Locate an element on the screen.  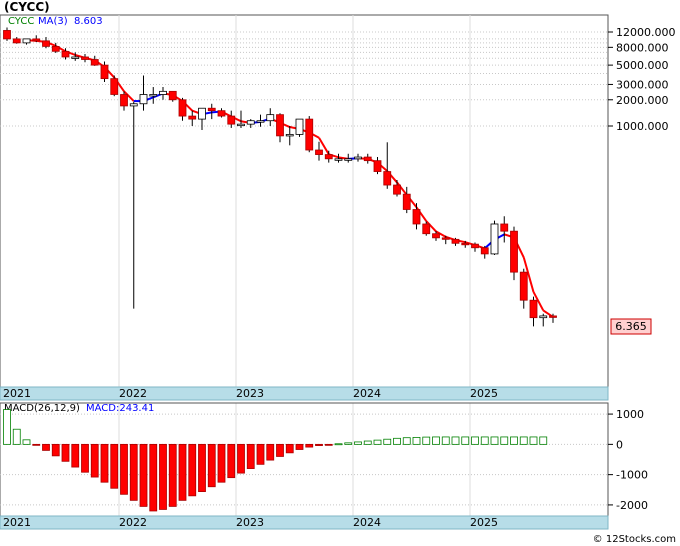
year-axis-bar-bottom is located at coordinates (304, 522).